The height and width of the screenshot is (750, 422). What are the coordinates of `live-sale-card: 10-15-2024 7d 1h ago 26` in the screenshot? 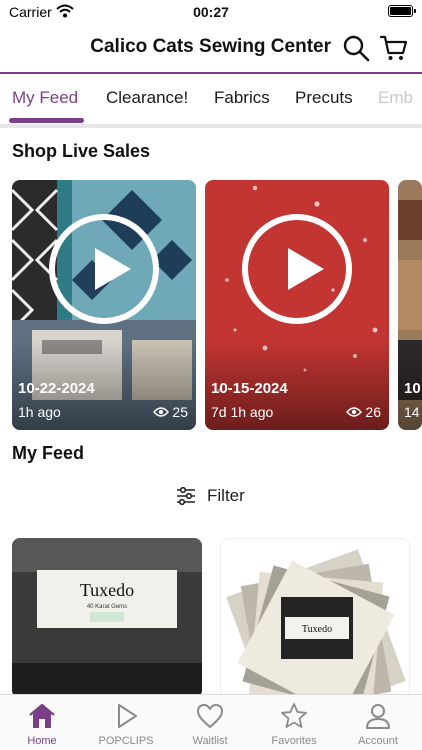 It's located at (297, 305).